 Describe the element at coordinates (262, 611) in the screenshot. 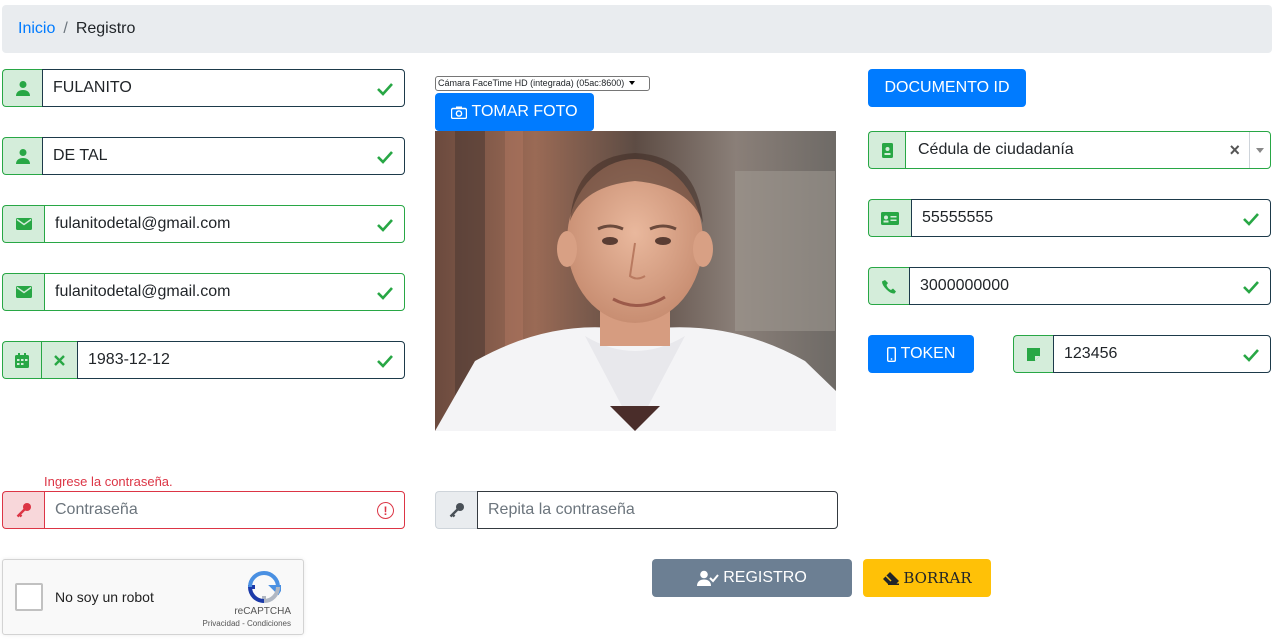

I see `recaptcha-brand: reCAPTCHA` at that location.